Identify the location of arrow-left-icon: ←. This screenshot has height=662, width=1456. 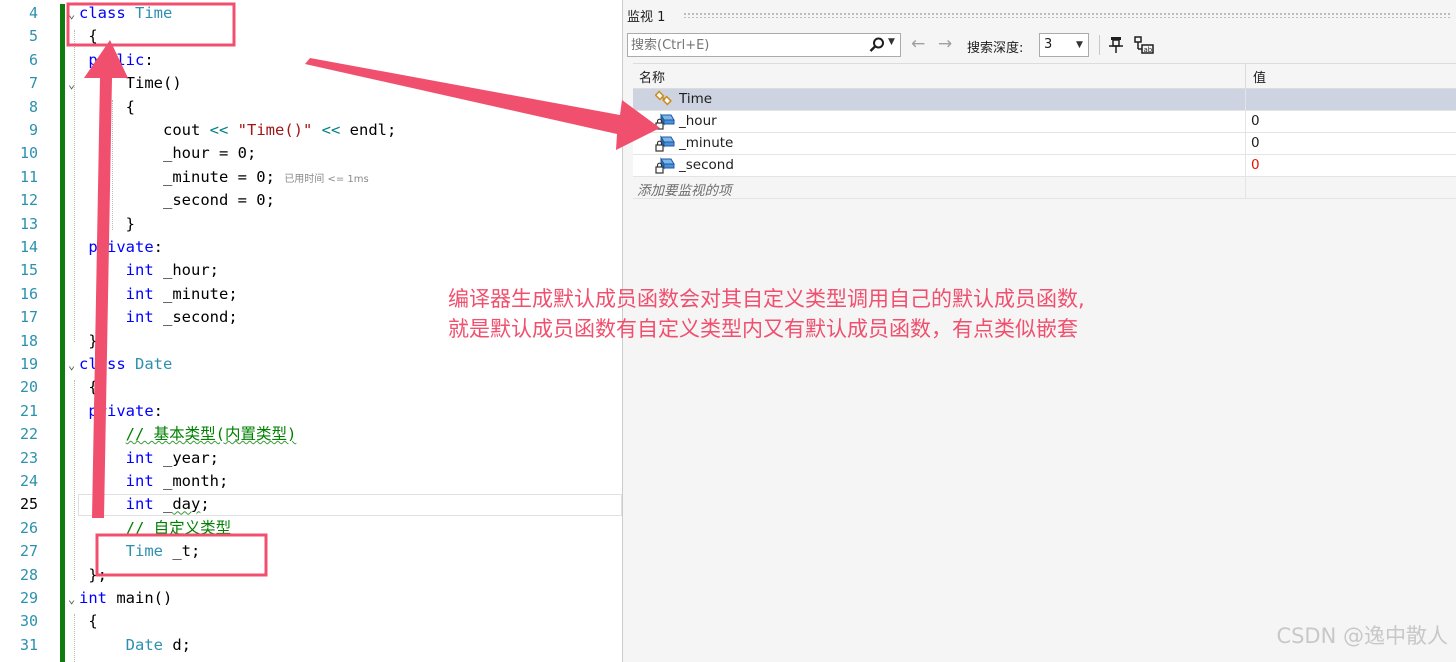
(918, 44).